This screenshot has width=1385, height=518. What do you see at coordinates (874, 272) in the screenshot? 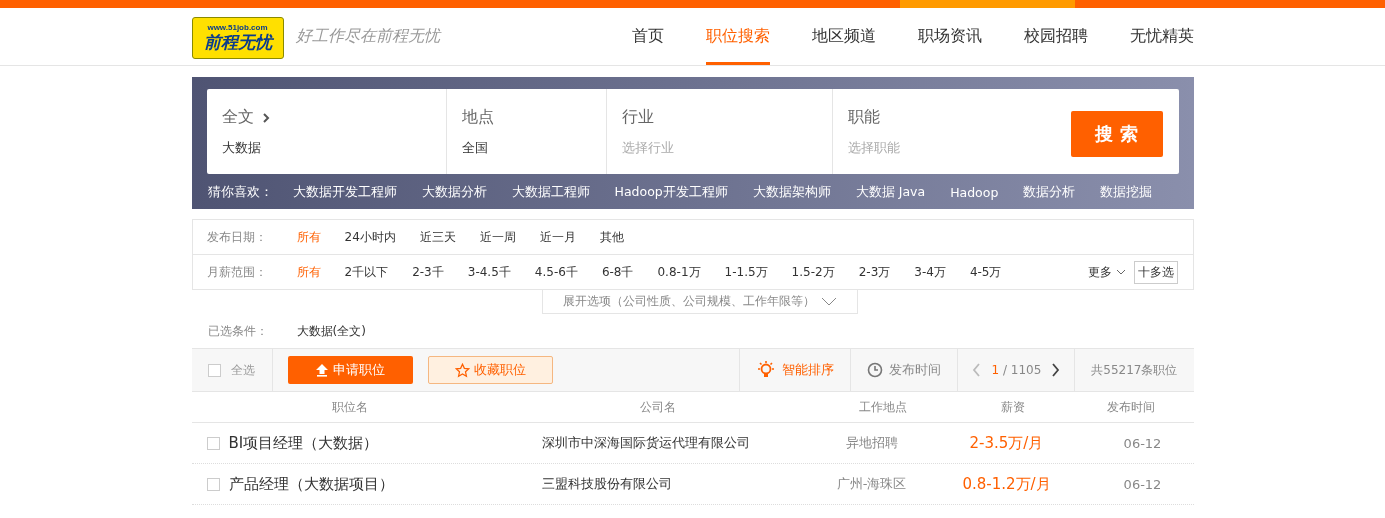
I see `filter-option: 2-3万` at bounding box center [874, 272].